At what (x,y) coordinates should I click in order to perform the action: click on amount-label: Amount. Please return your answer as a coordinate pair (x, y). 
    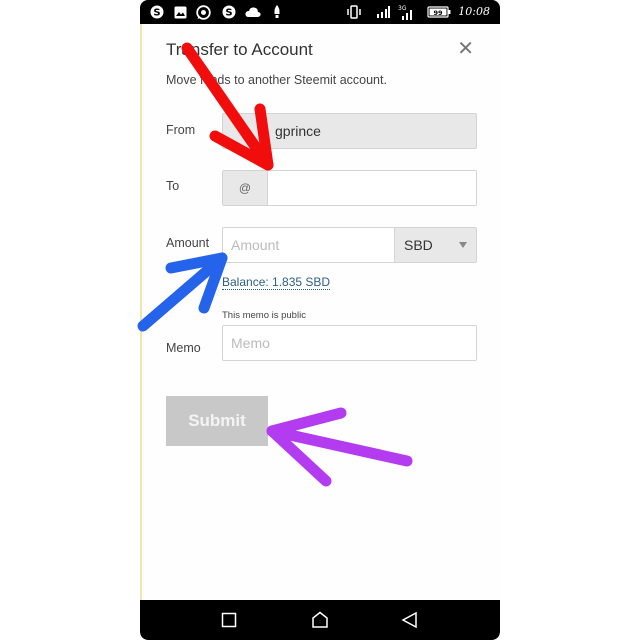
    Looking at the image, I should click on (188, 243).